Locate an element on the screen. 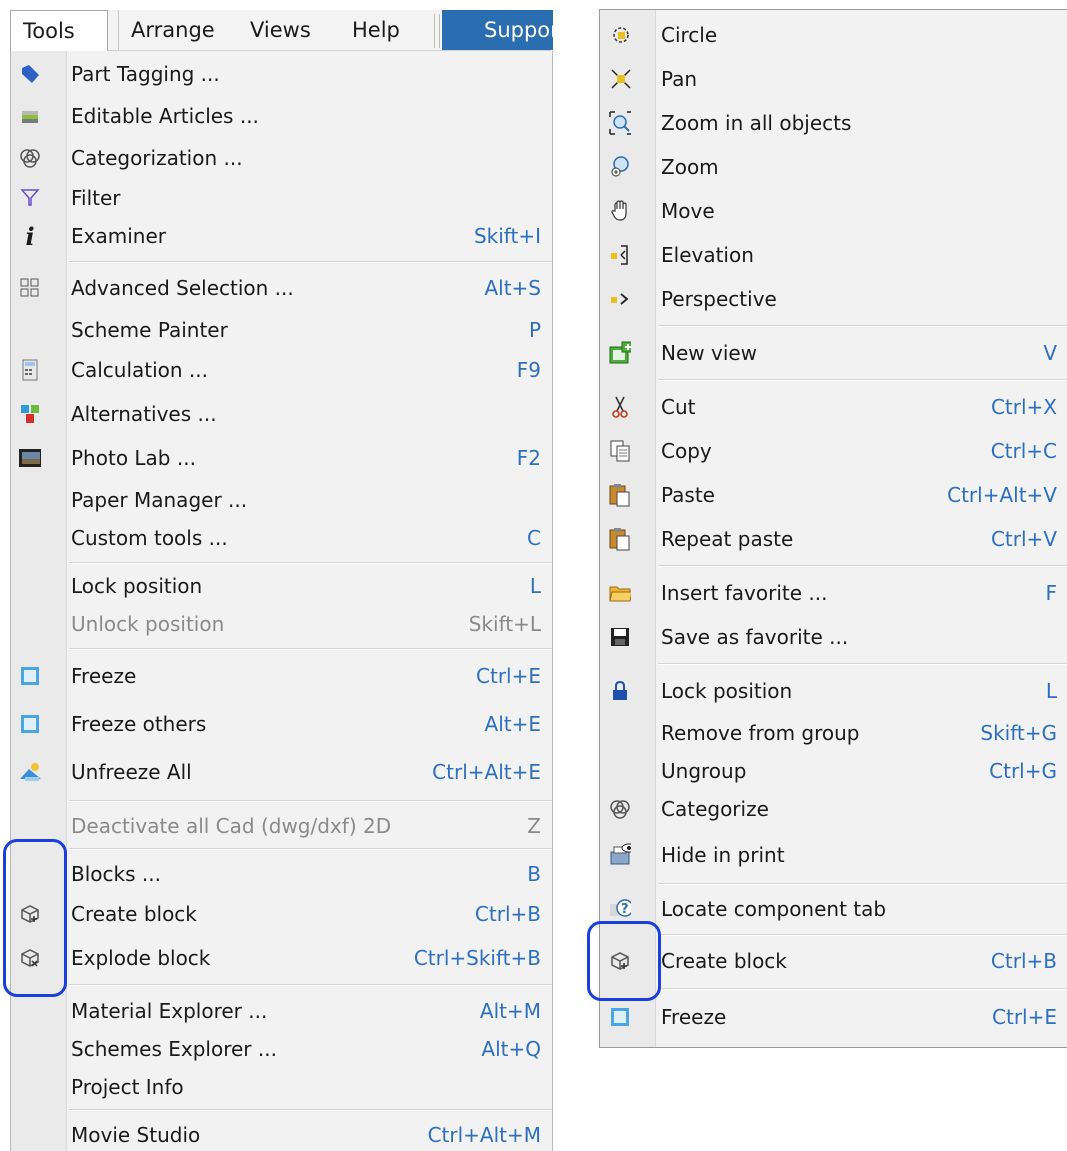  support-button: Suppor is located at coordinates (497, 30).